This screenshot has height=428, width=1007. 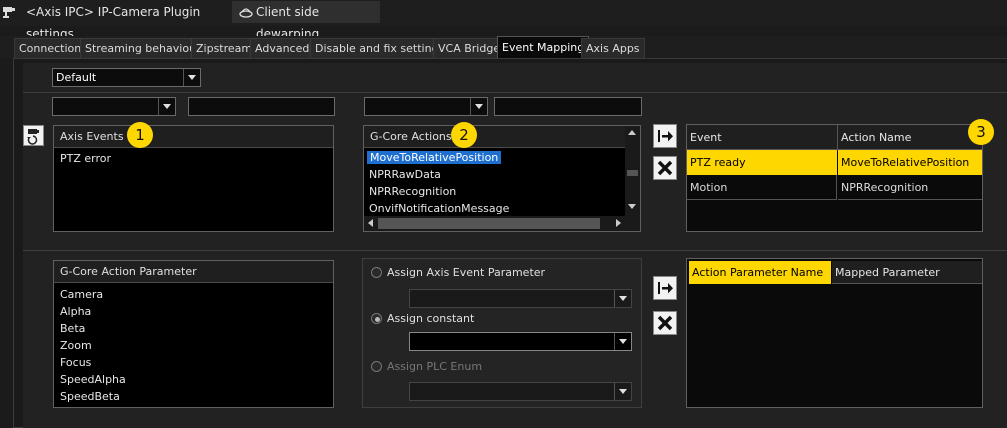 What do you see at coordinates (261, 106) in the screenshot?
I see `axis-event-filter-input` at bounding box center [261, 106].